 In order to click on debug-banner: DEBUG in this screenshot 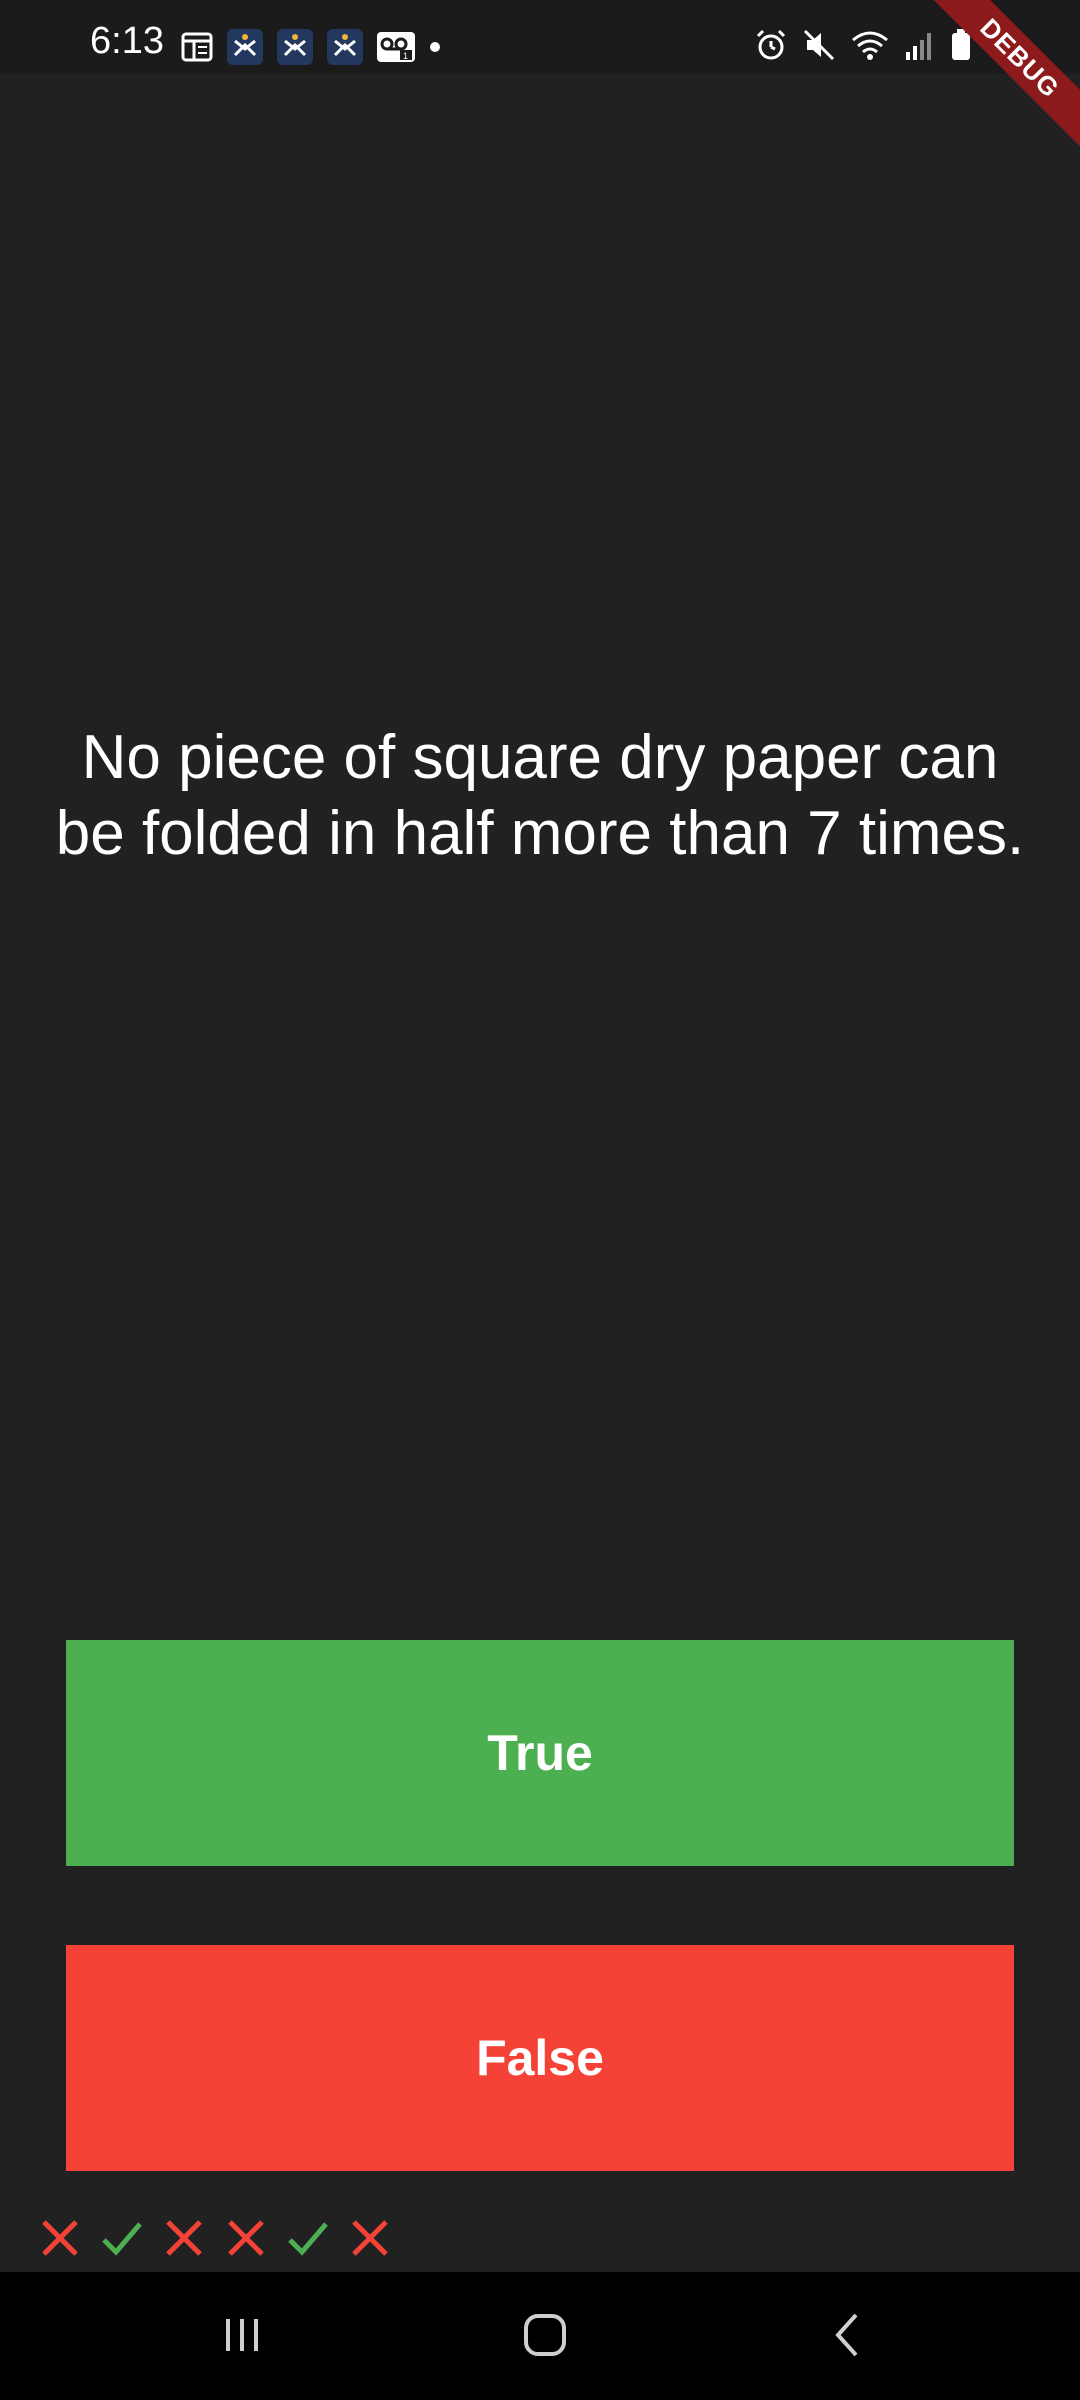, I will do `click(996, 82)`.